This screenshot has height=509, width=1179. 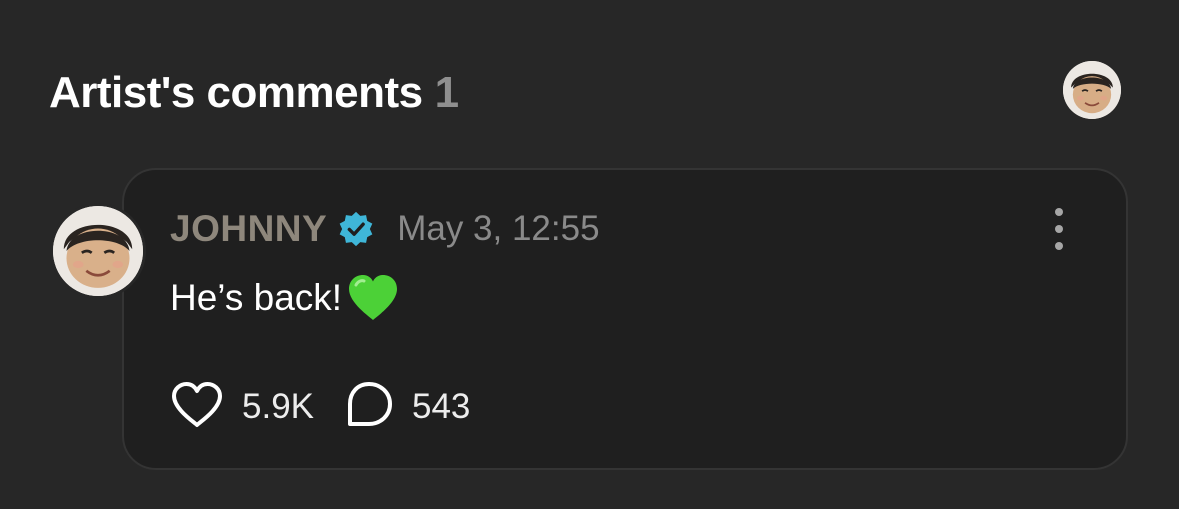 I want to click on speech-bubble-icon, so click(x=369, y=407).